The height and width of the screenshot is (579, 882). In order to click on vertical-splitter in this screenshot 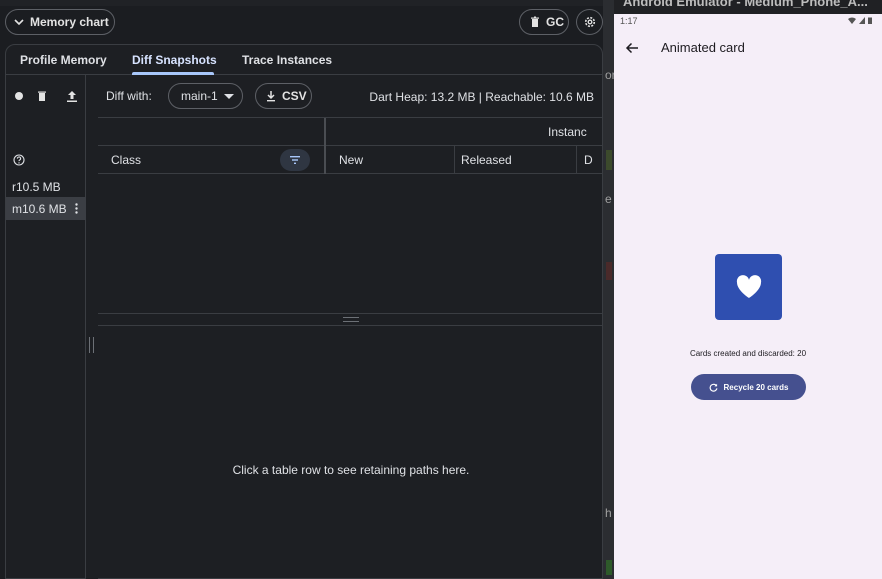, I will do `click(92, 327)`.